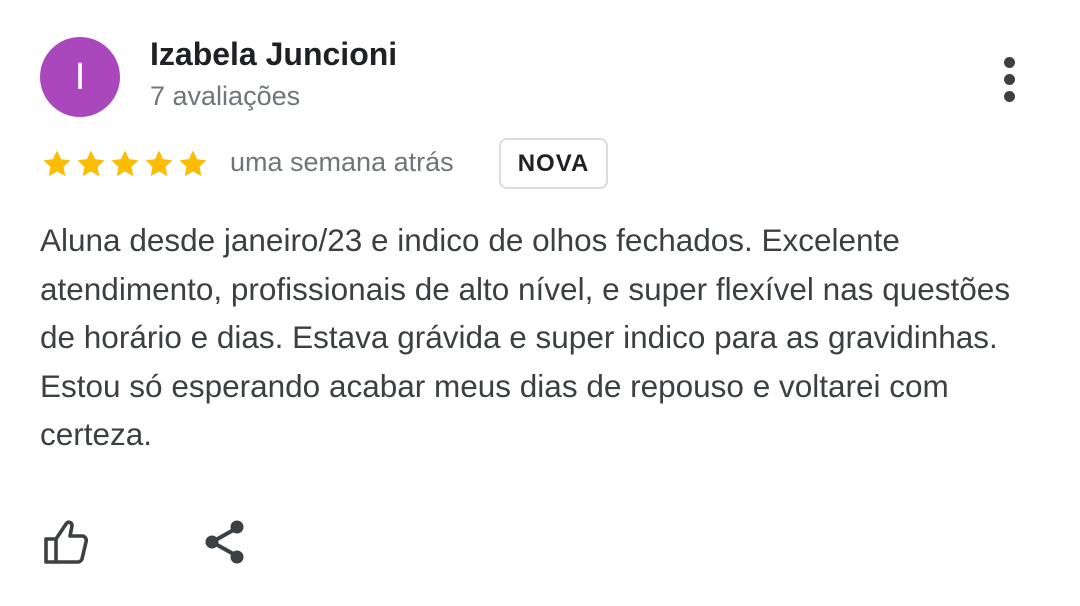  I want to click on reviewer-name: Izabela Juncioni, so click(273, 54).